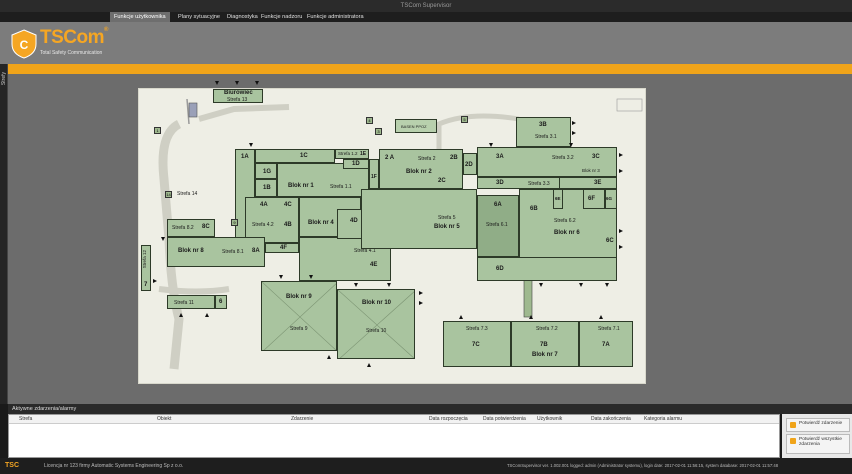 The image size is (852, 474). I want to click on col-end-date: Data zakończenia, so click(611, 419).